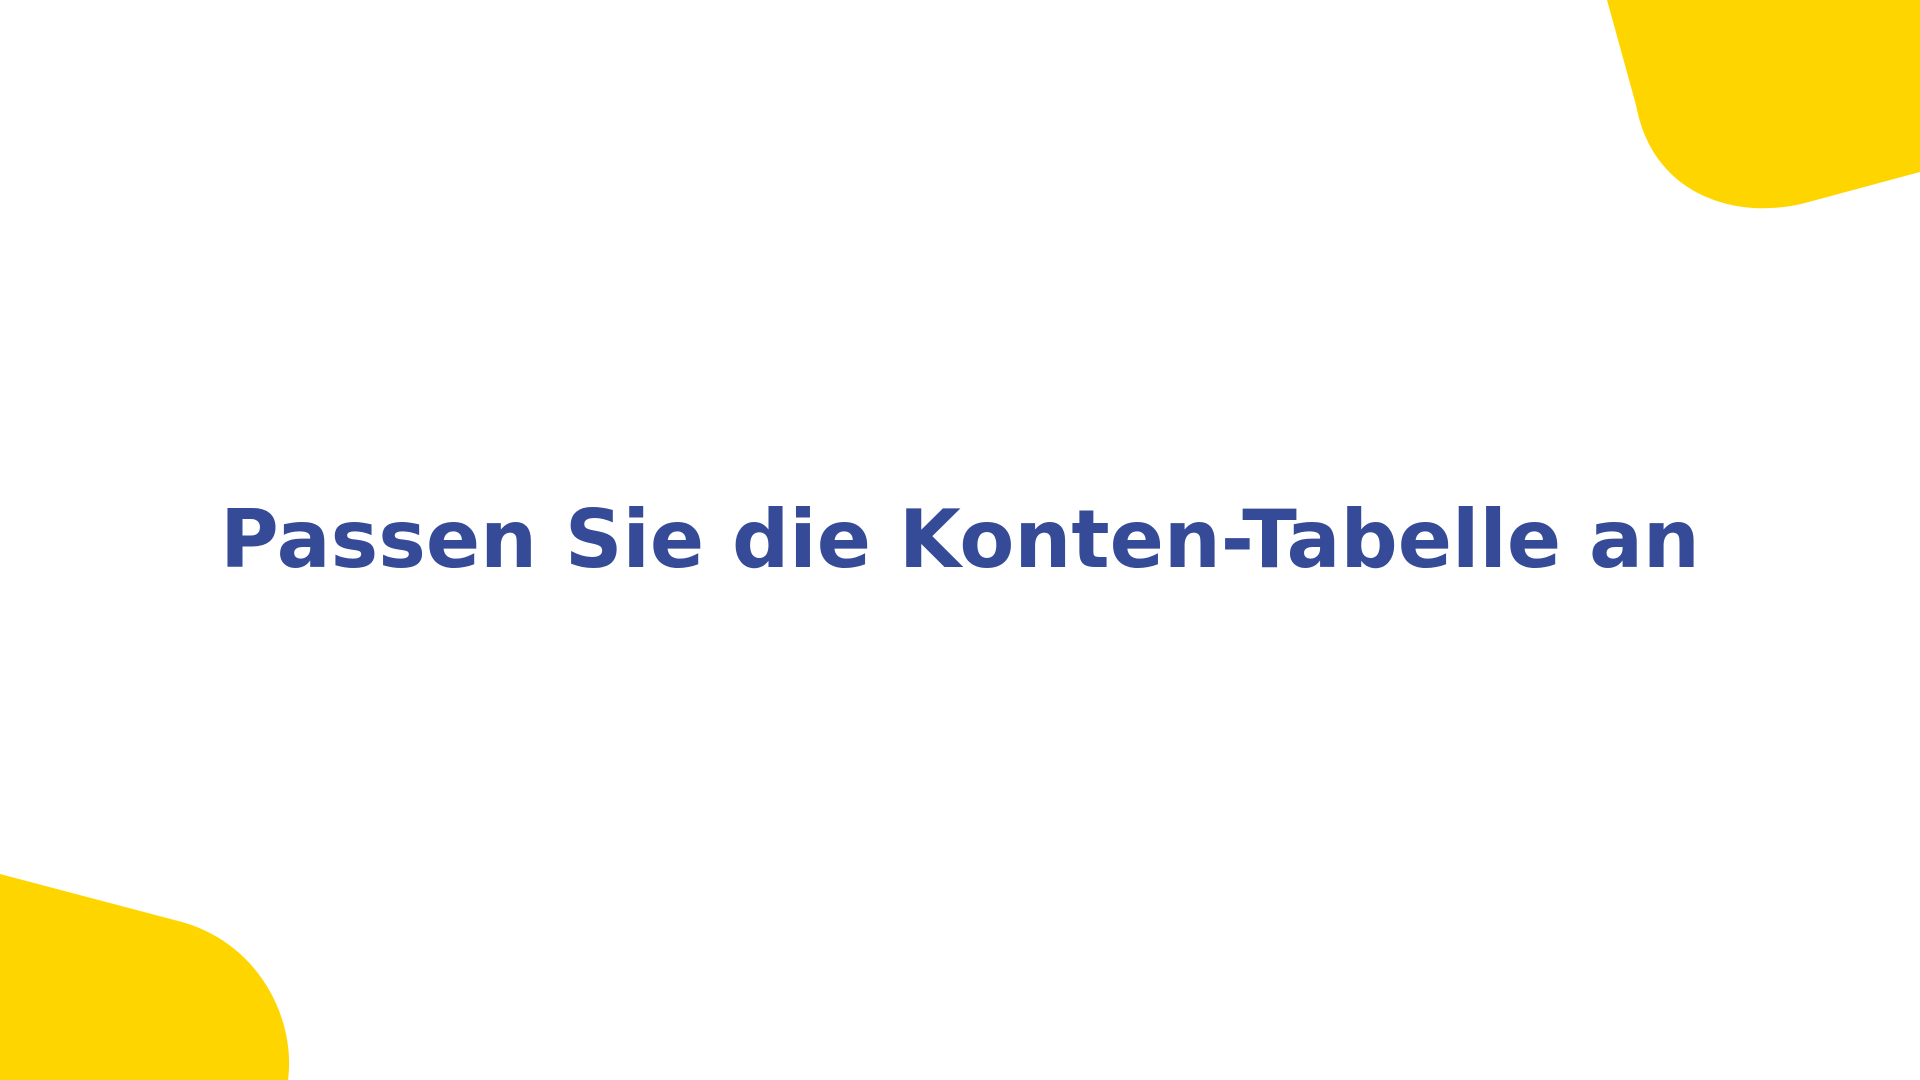 Image resolution: width=1920 pixels, height=1080 pixels. What do you see at coordinates (145, 977) in the screenshot?
I see `bottom-left-accent-shape` at bounding box center [145, 977].